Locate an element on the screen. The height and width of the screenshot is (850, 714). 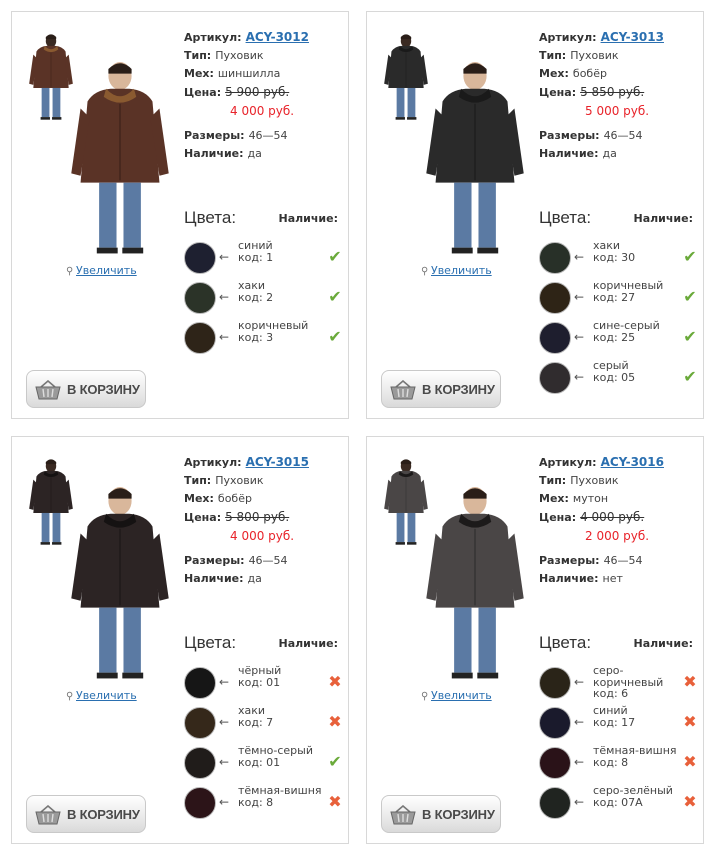
new-price: 4 000 руб. is located at coordinates (262, 536).